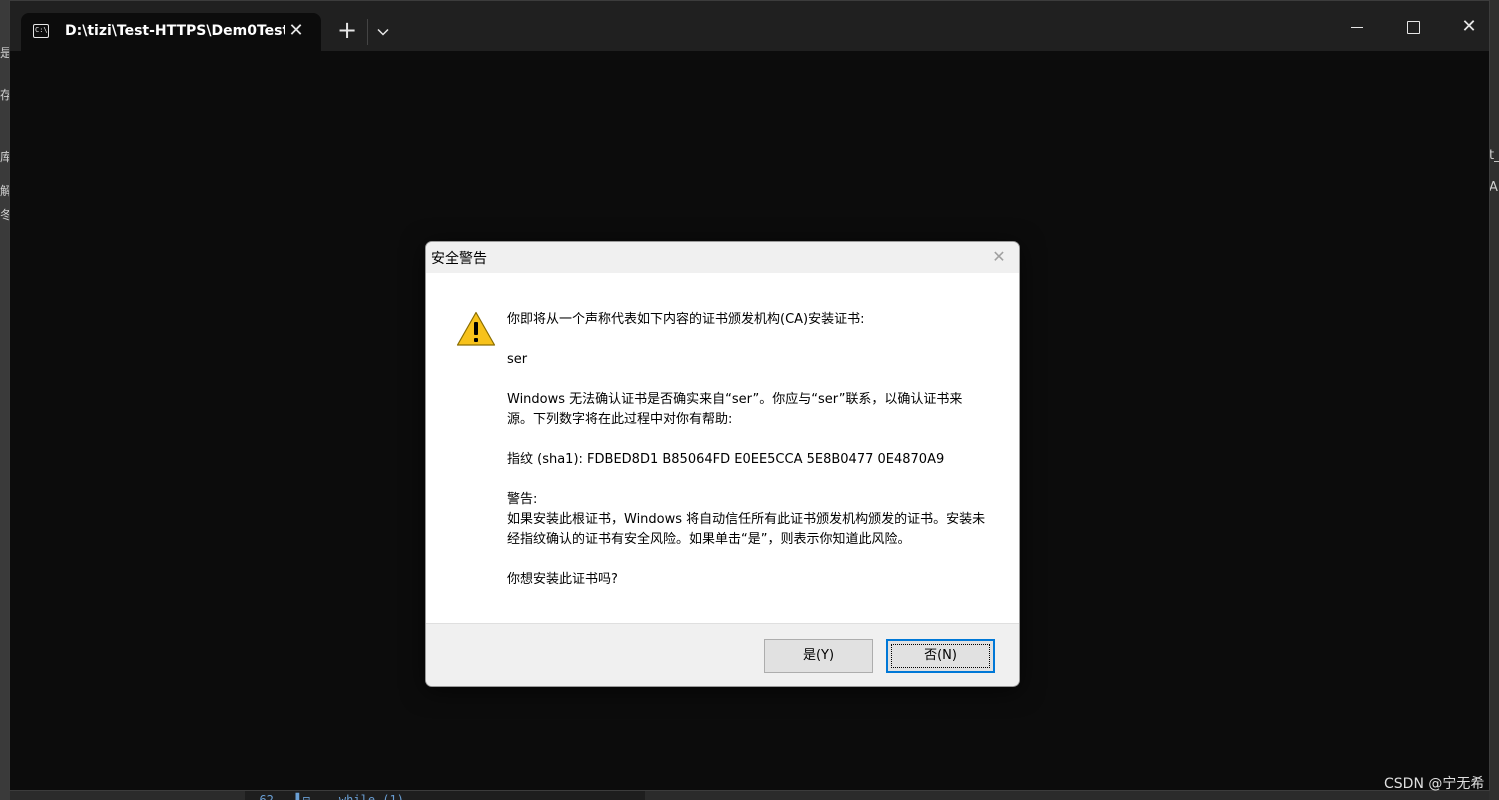 The width and height of the screenshot is (1499, 800). I want to click on chevron-down-icon, so click(383, 32).